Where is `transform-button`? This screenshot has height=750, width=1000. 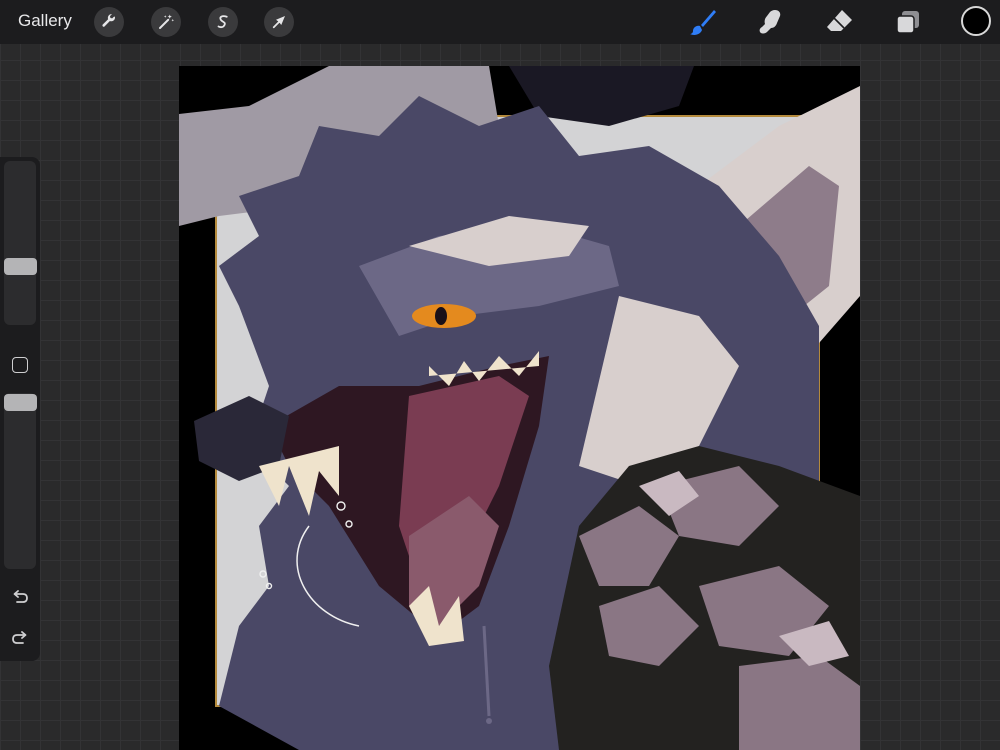
transform-button is located at coordinates (279, 22).